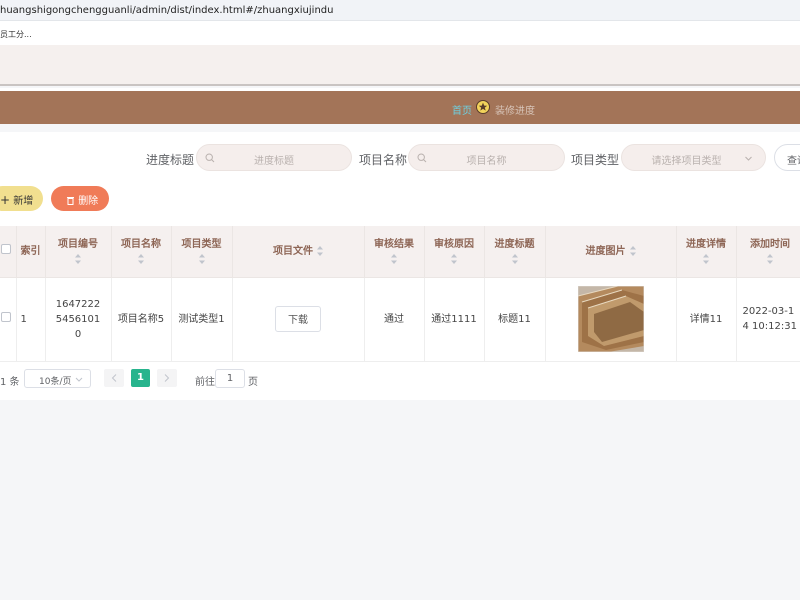 The image size is (800, 600). Describe the element at coordinates (140, 378) in the screenshot. I see `page-button-active: 1` at that location.